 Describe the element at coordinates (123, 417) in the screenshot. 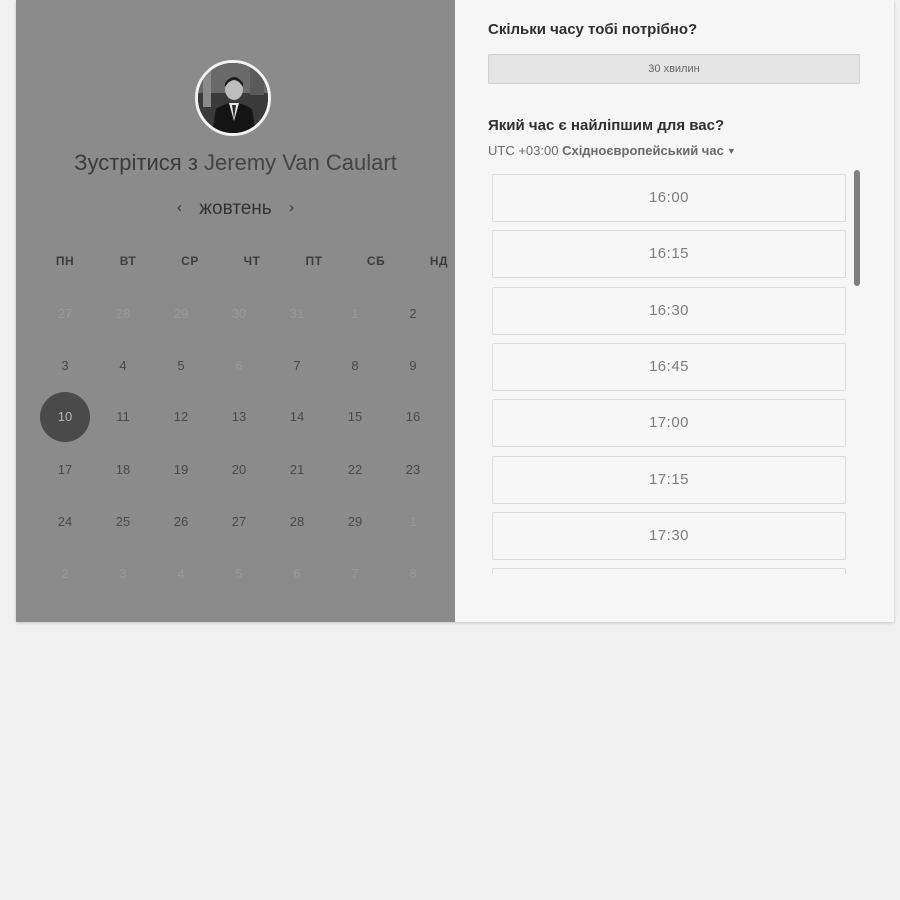

I see `calendar-day: 11` at that location.